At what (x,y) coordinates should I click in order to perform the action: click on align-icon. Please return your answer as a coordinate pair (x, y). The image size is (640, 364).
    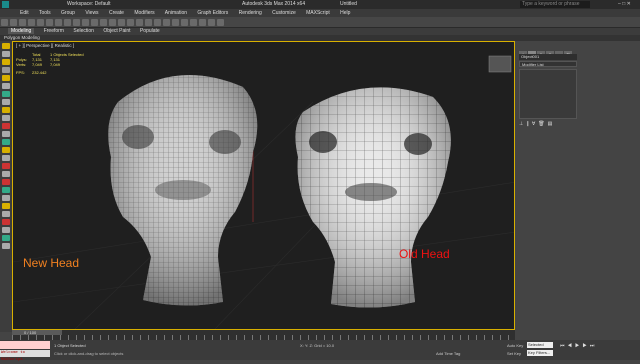
    Looking at the image, I should click on (157, 22).